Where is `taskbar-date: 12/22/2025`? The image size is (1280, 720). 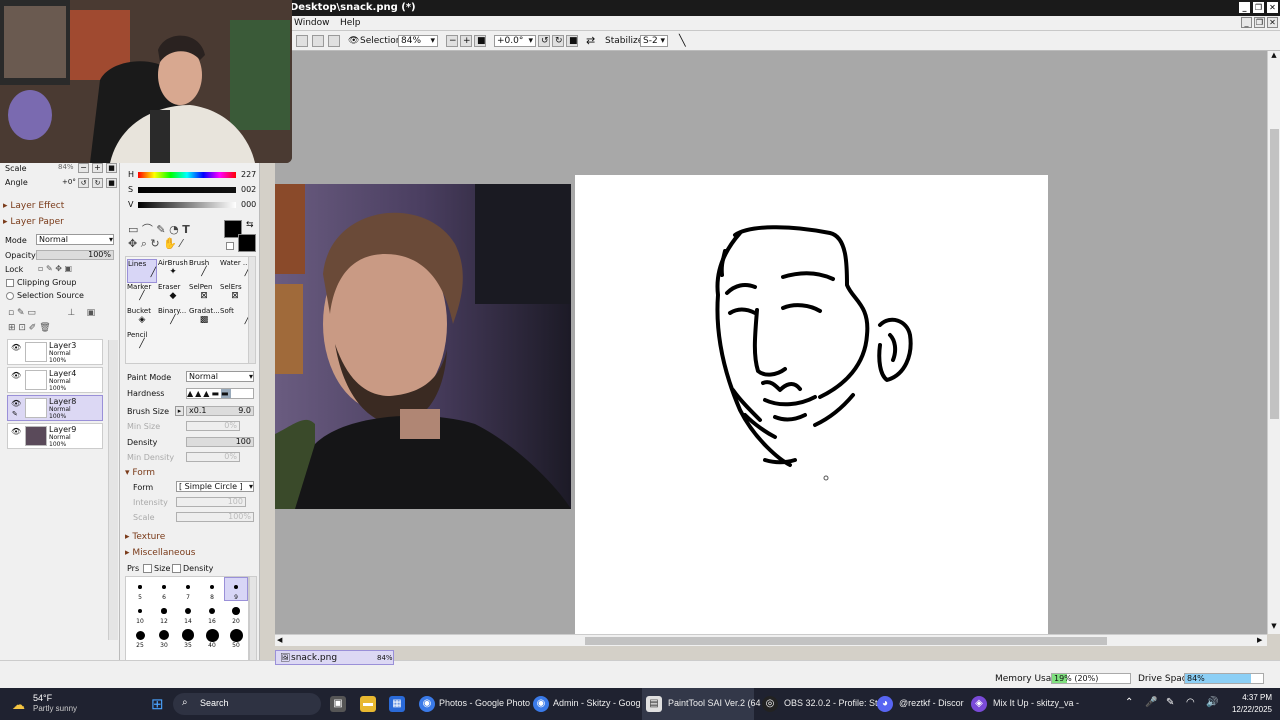
taskbar-date: 12/22/2025 is located at coordinates (1247, 709).